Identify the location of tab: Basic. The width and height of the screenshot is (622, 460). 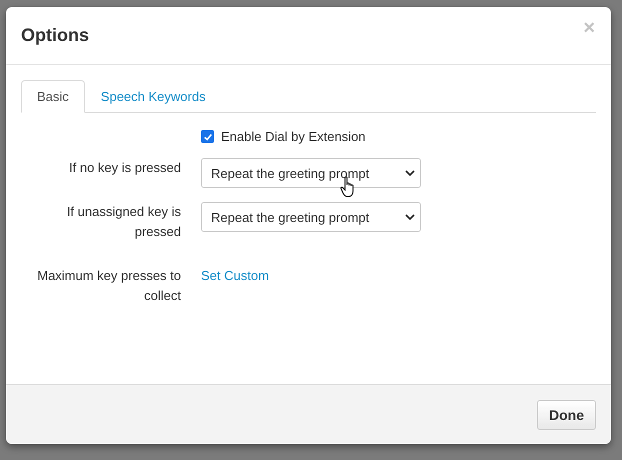
(53, 96).